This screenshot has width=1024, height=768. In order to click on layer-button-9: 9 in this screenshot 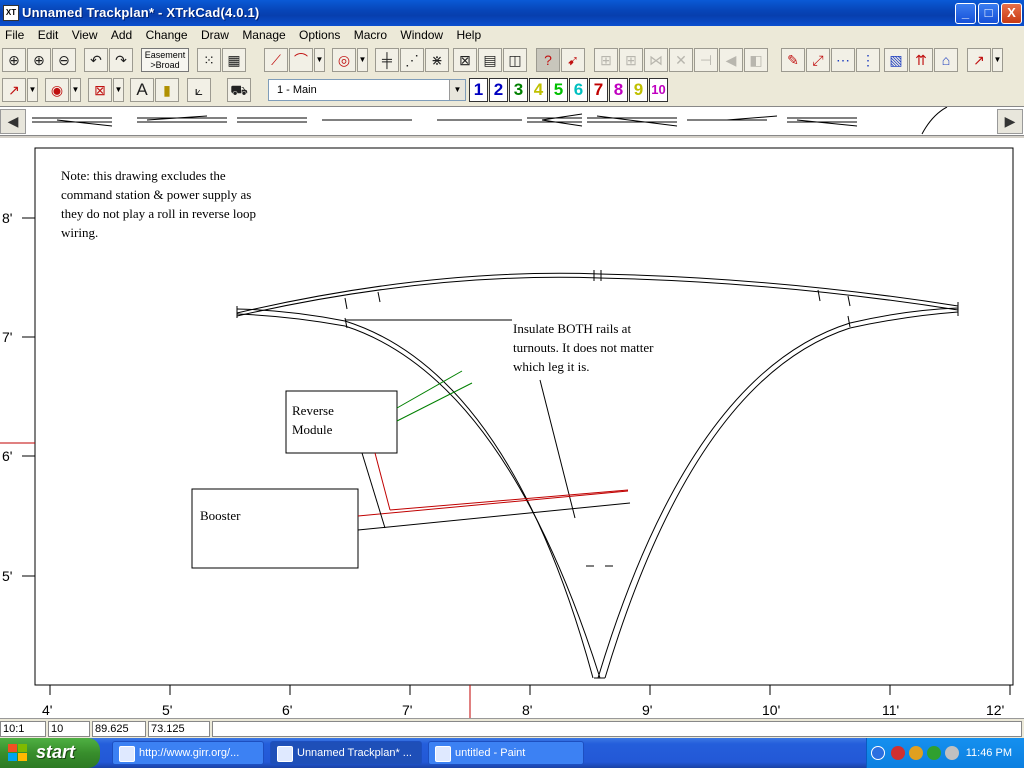, I will do `click(638, 90)`.